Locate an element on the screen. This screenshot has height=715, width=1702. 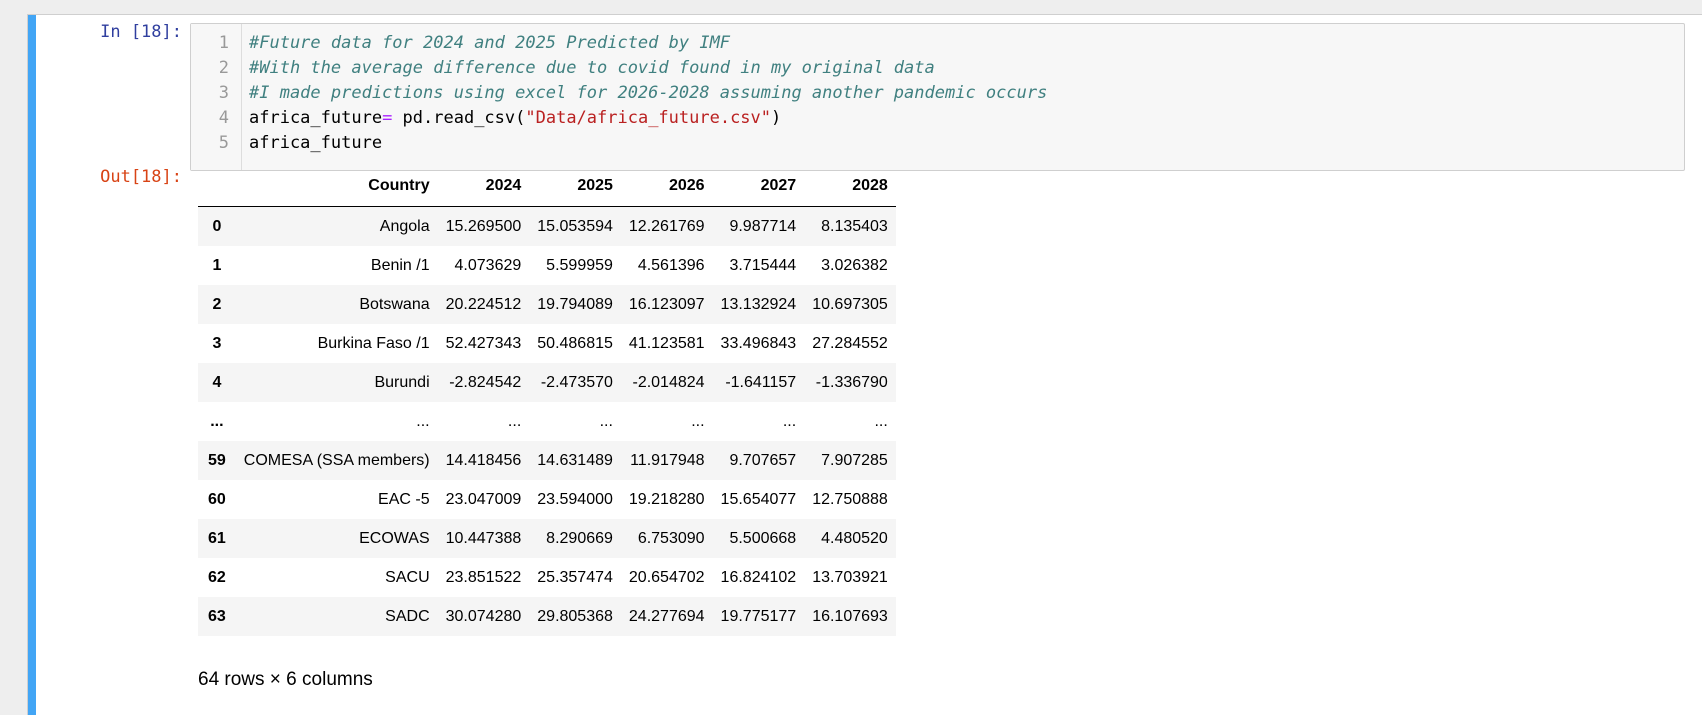
output-prompt: Out[18]: is located at coordinates (141, 177).